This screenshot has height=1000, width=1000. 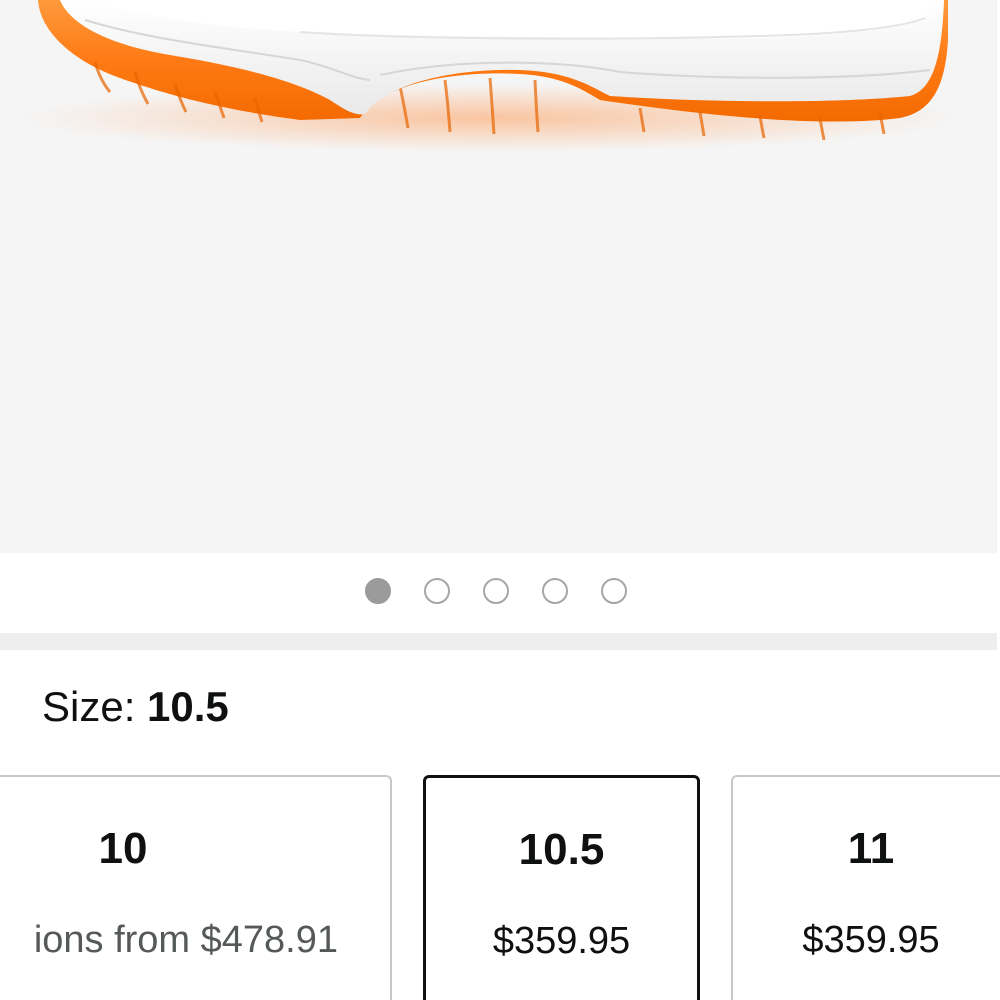 What do you see at coordinates (95, 706) in the screenshot?
I see `size-label-prefix: Size:` at bounding box center [95, 706].